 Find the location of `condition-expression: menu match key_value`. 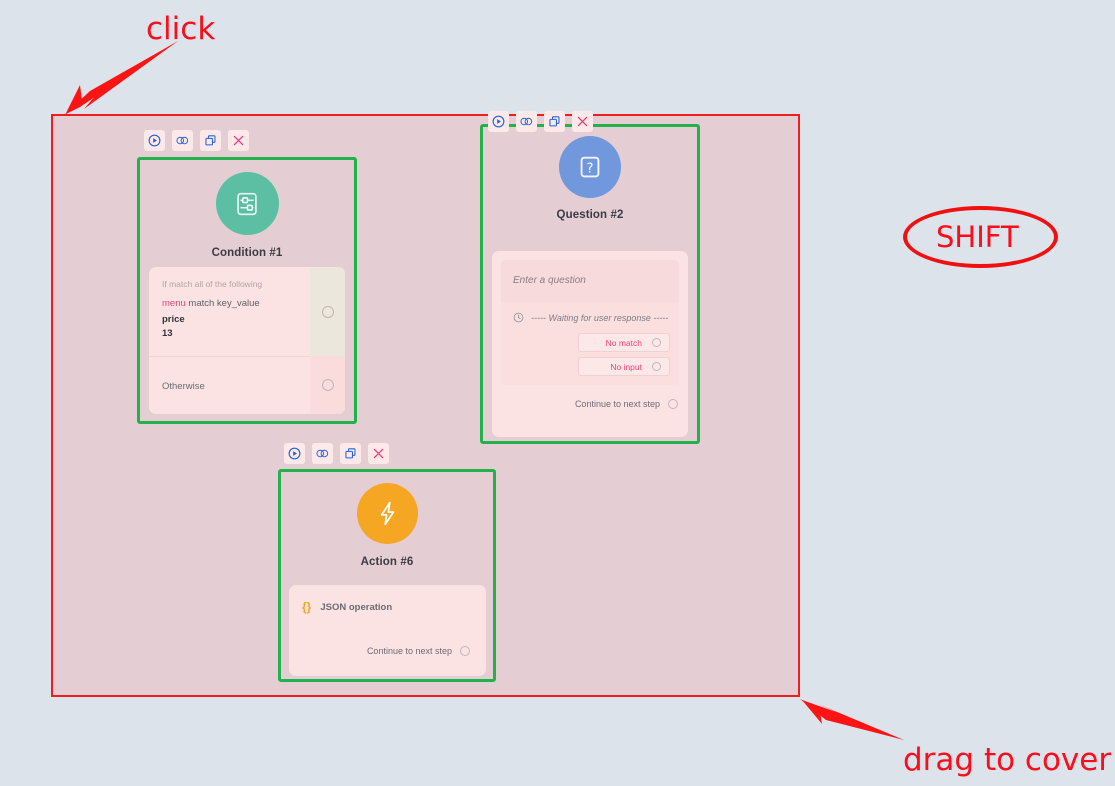

condition-expression: menu match key_value is located at coordinates (236, 303).